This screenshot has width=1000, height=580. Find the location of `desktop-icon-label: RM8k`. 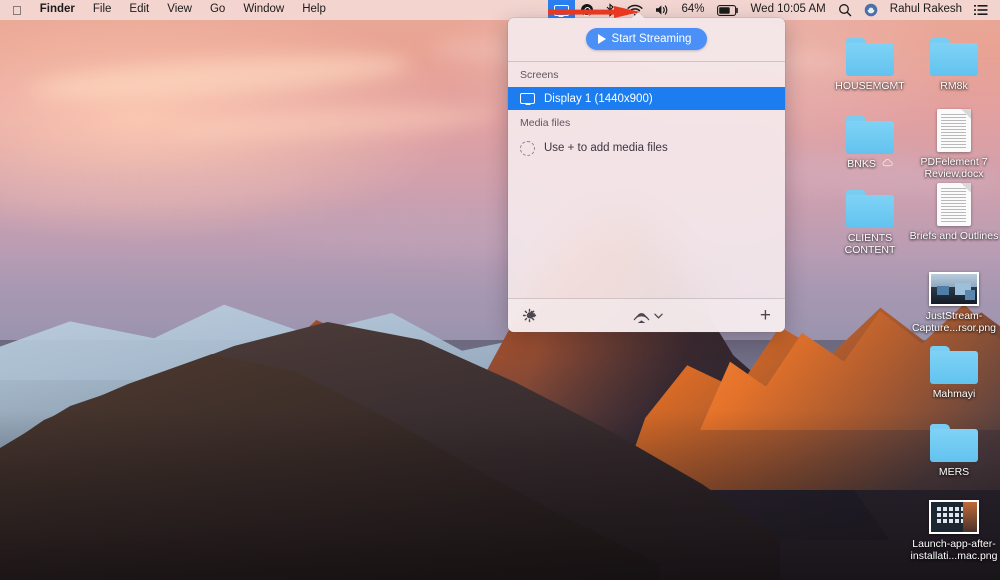

desktop-icon-label: RM8k is located at coordinates (954, 86).